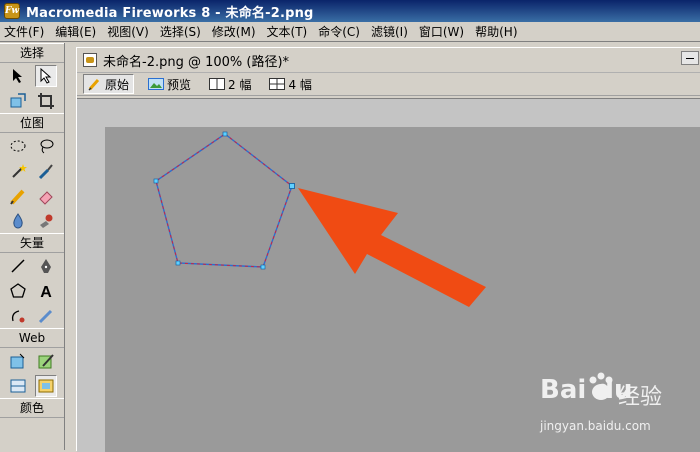 The height and width of the screenshot is (452, 700). I want to click on tab-preview: 预览, so click(169, 84).